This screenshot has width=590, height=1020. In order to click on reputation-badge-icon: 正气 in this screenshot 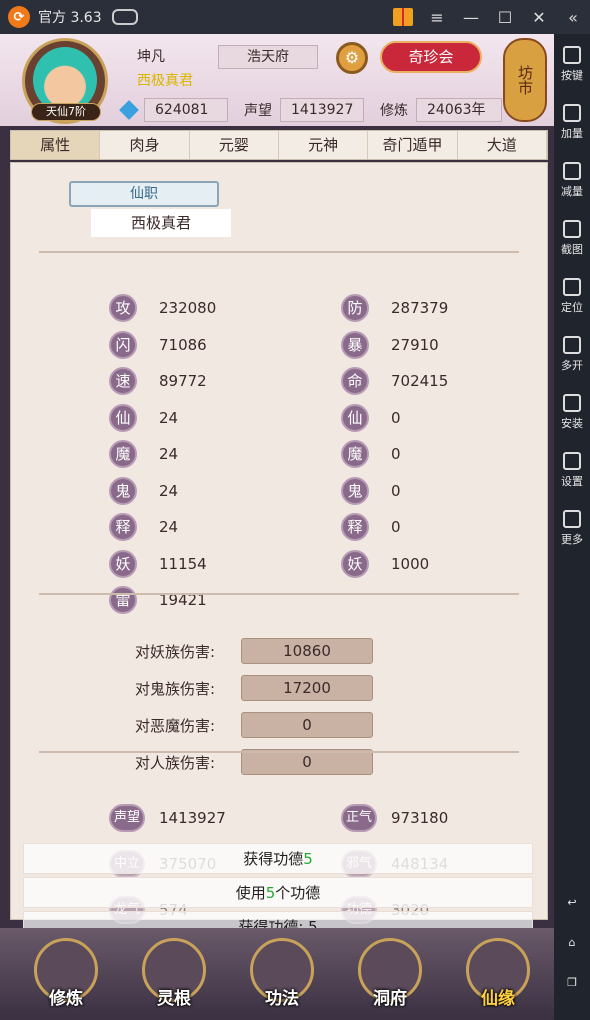, I will do `click(359, 818)`.